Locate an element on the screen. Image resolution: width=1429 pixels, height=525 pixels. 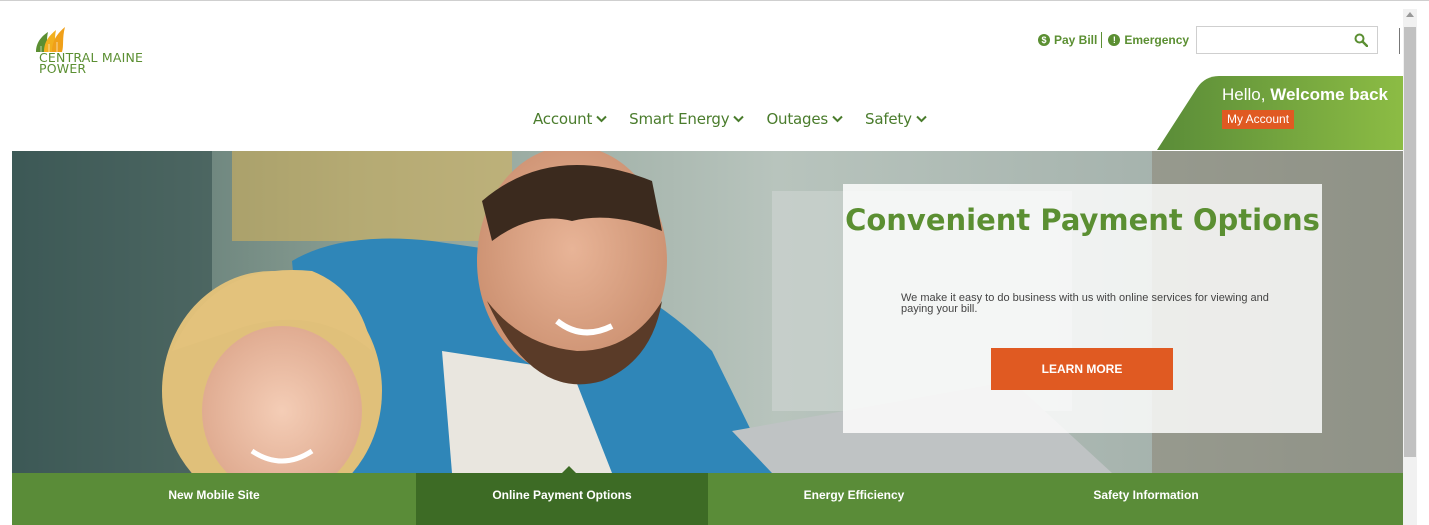
nav-item-label: Safety is located at coordinates (888, 119).